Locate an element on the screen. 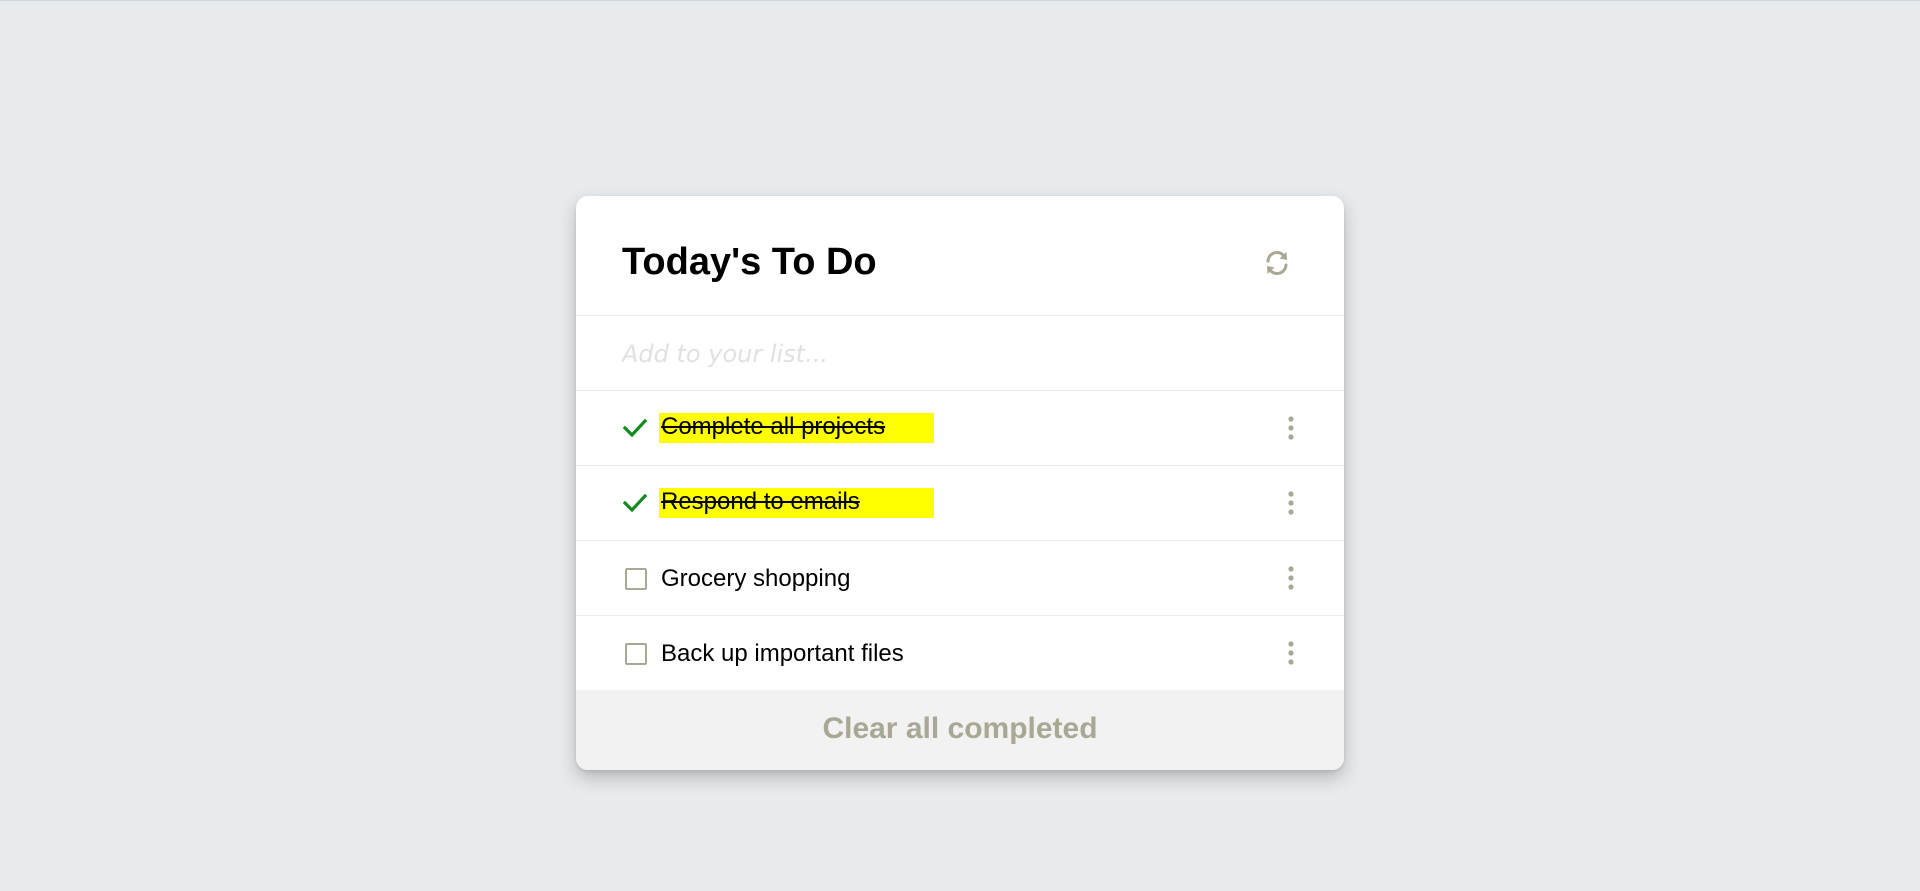  todo-label: Back up important files is located at coordinates (782, 654).